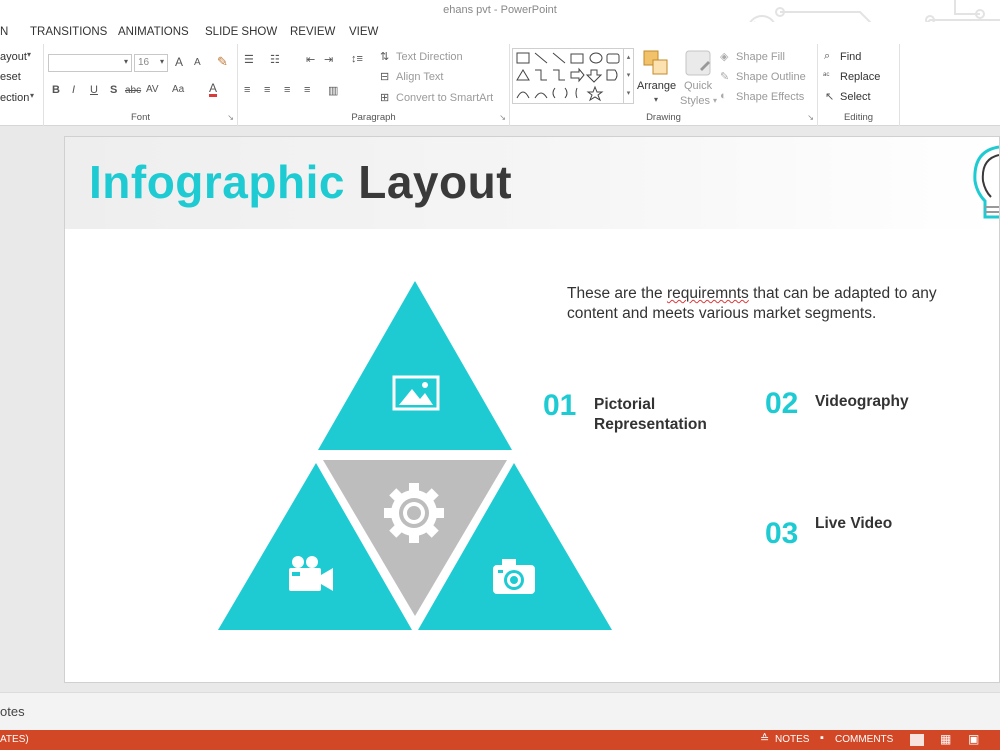  Describe the element at coordinates (373, 117) in the screenshot. I see `paragraph-group-label: Paragraph` at that location.